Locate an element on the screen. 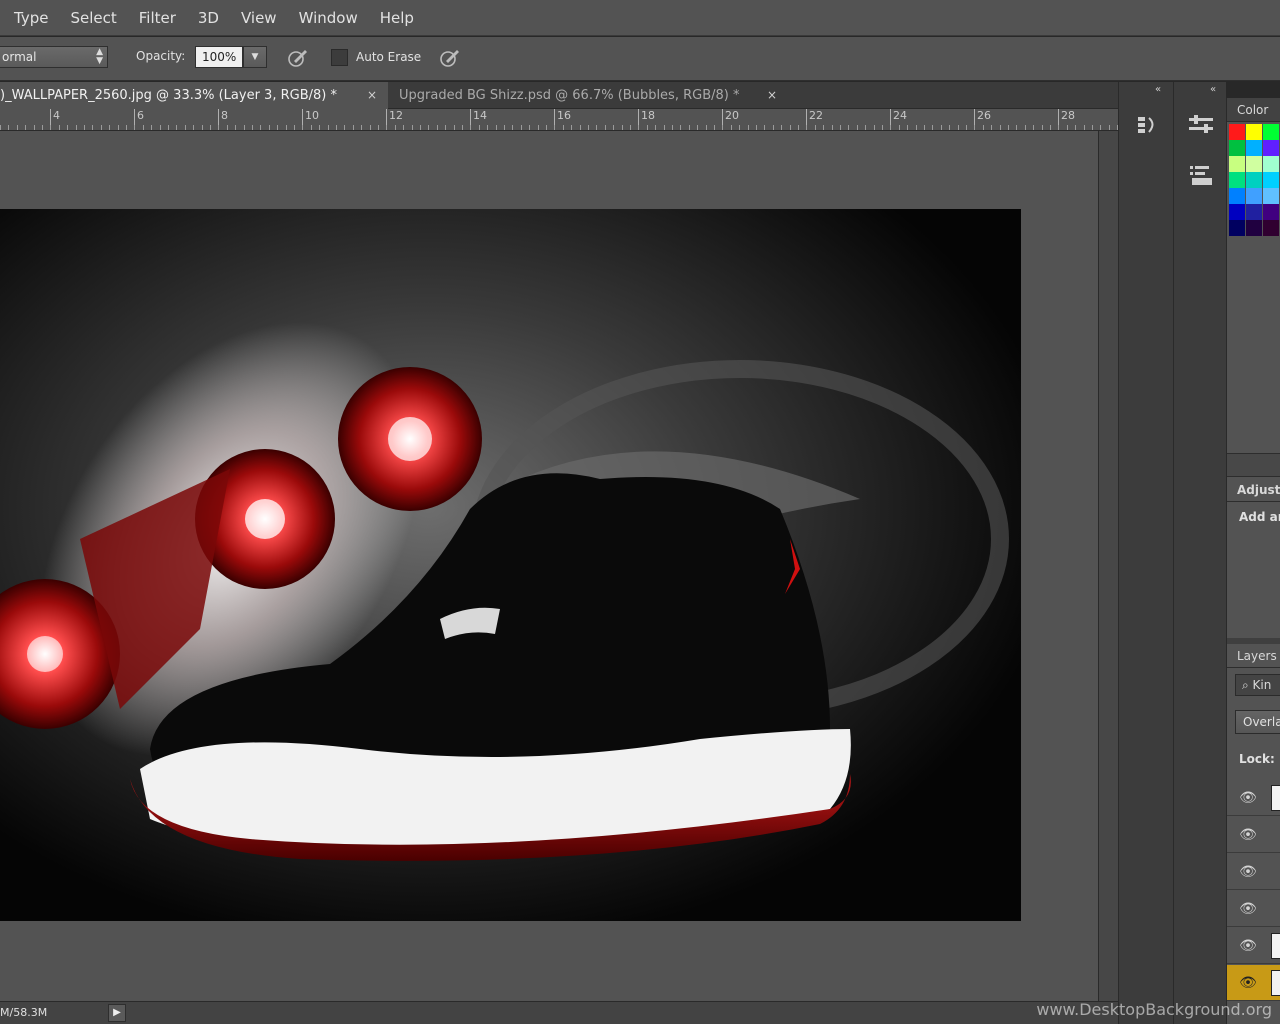  pressure-opacity-icon is located at coordinates (298, 58).